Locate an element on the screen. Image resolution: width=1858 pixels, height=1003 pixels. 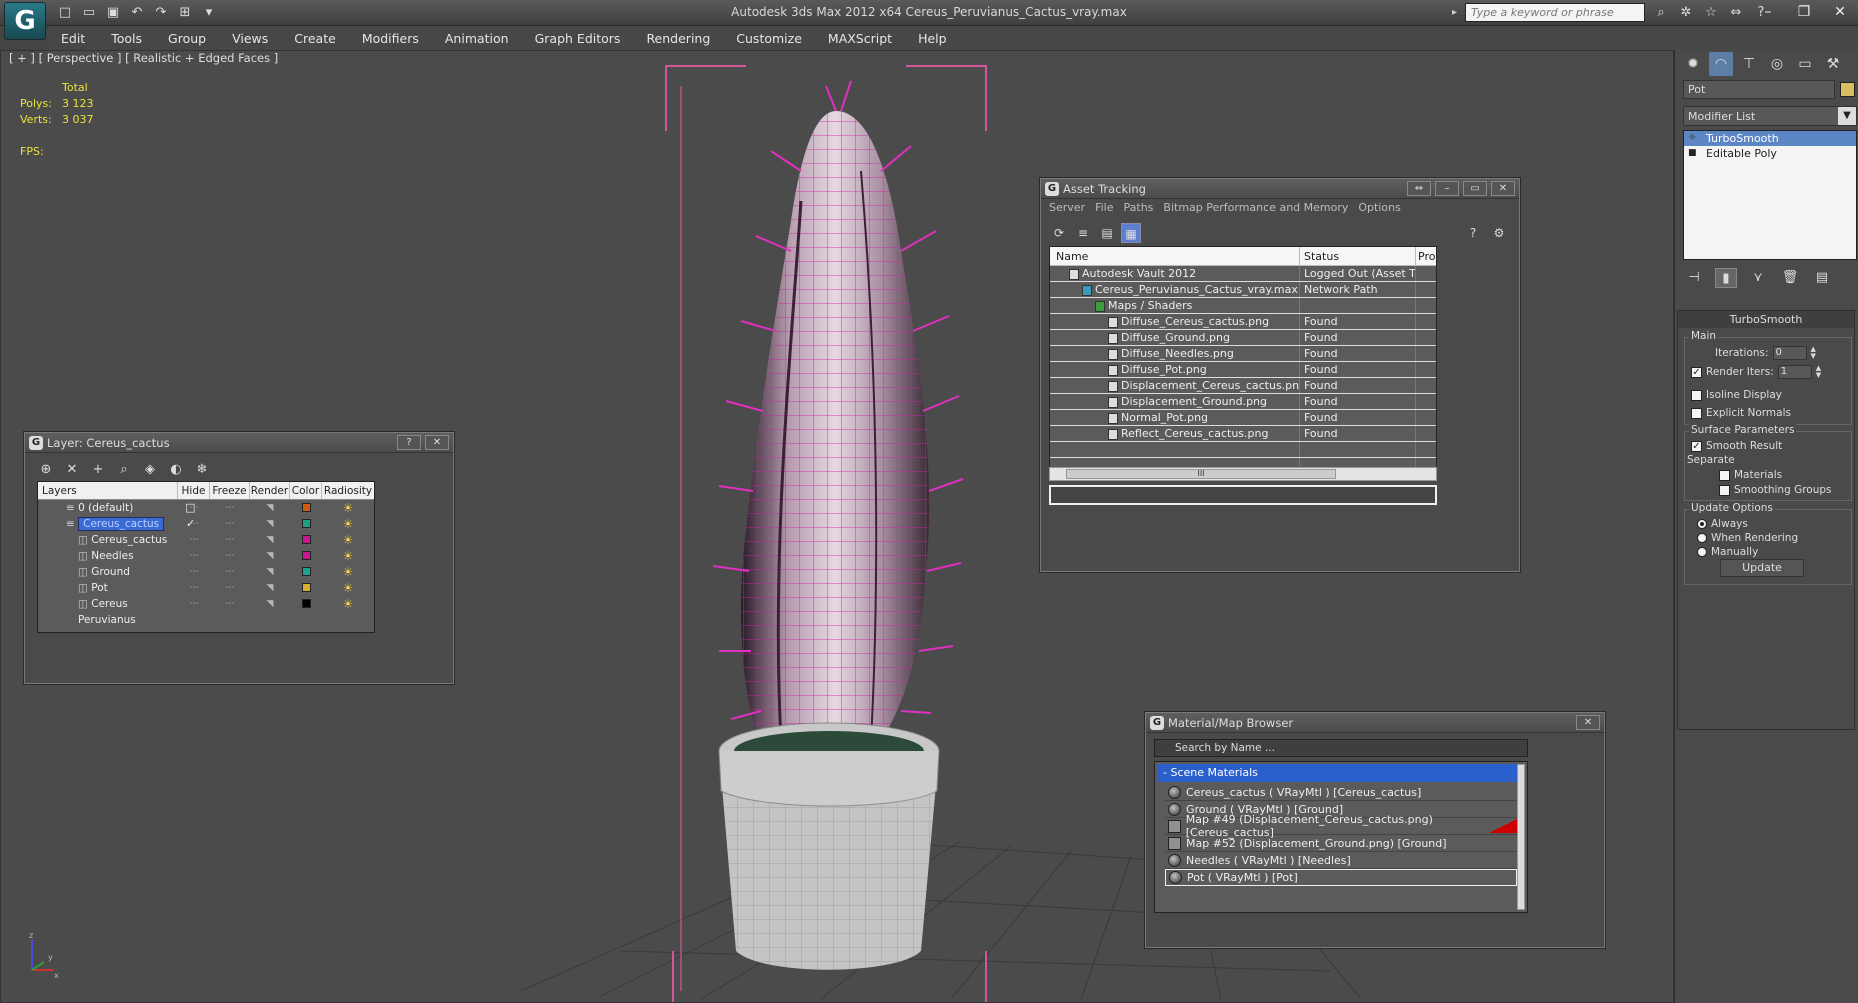
asset-name-cell: Reflect_Cereus_cactus.png is located at coordinates (1175, 433).